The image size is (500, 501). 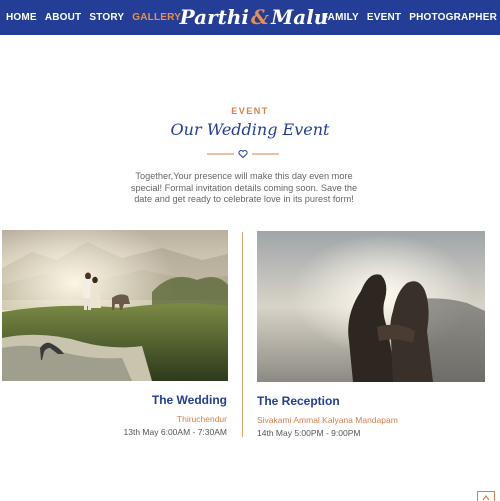 I want to click on nav-home: HOME, so click(x=21, y=17).